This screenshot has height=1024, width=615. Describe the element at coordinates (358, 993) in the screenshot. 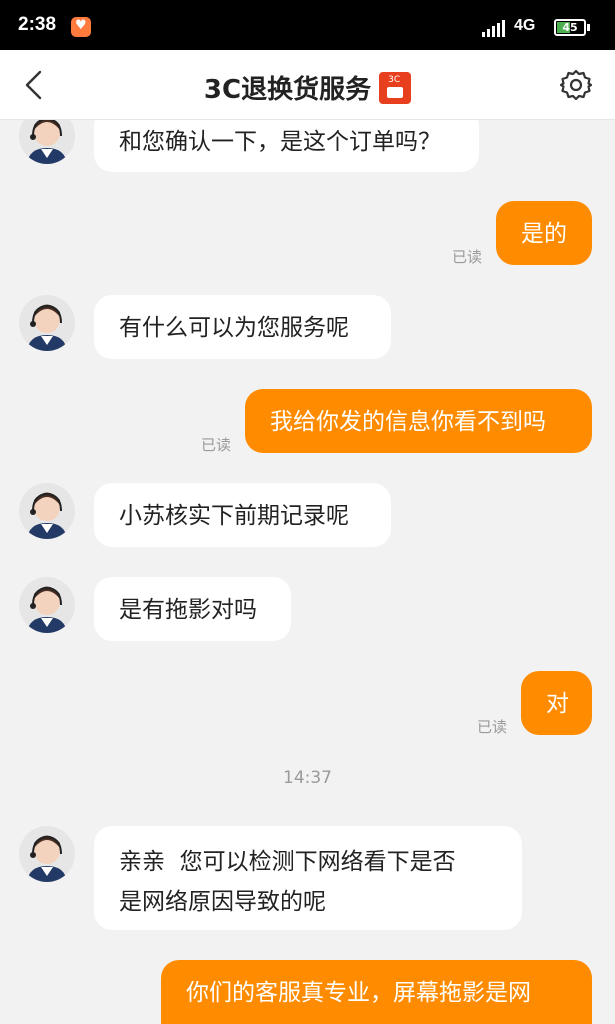

I see `message-text: 你们的客服真专业，屏幕拖影是网` at that location.